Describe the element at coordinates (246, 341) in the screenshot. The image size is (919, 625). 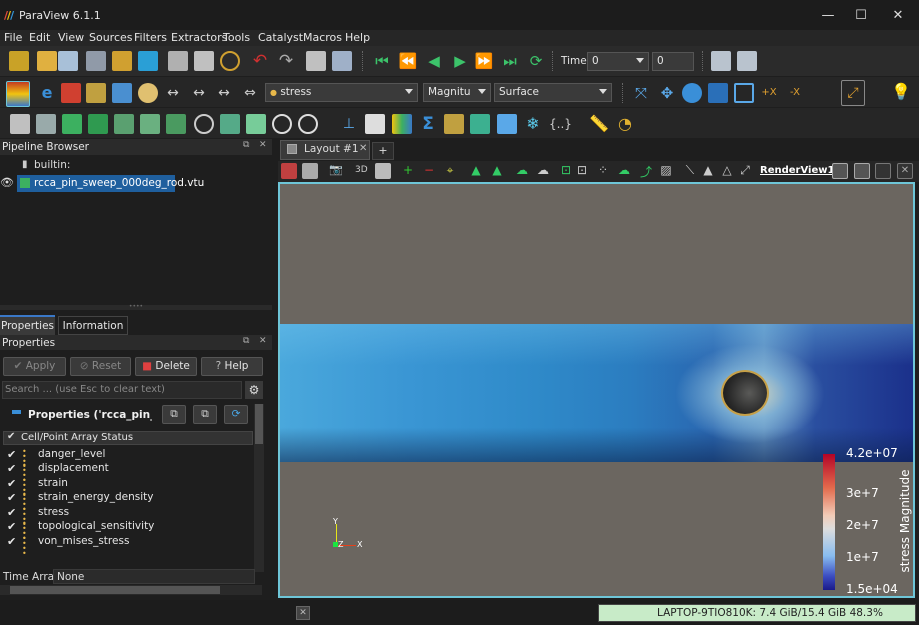
I see `undock-icon: ⧉` at that location.